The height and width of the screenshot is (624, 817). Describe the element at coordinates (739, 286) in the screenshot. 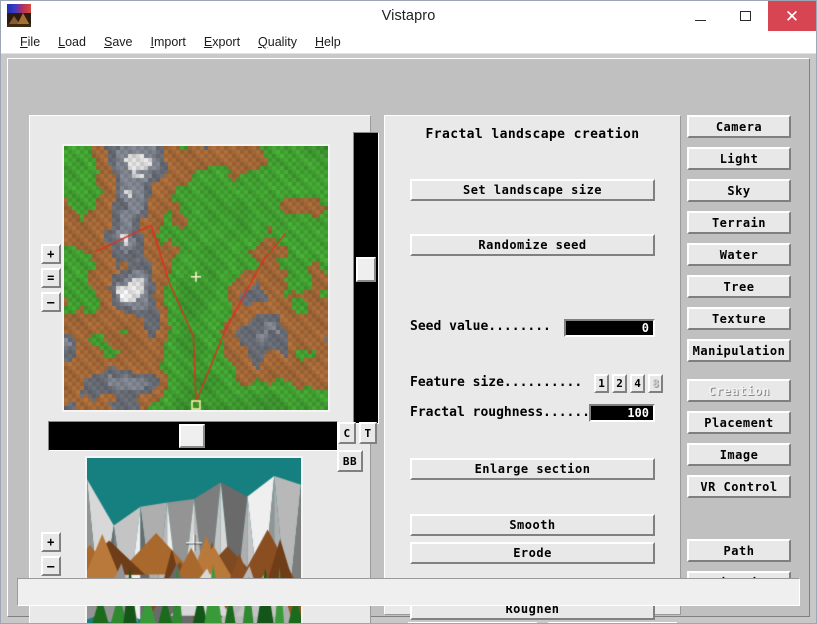

I see `sidebar-item-tree: Tree` at that location.